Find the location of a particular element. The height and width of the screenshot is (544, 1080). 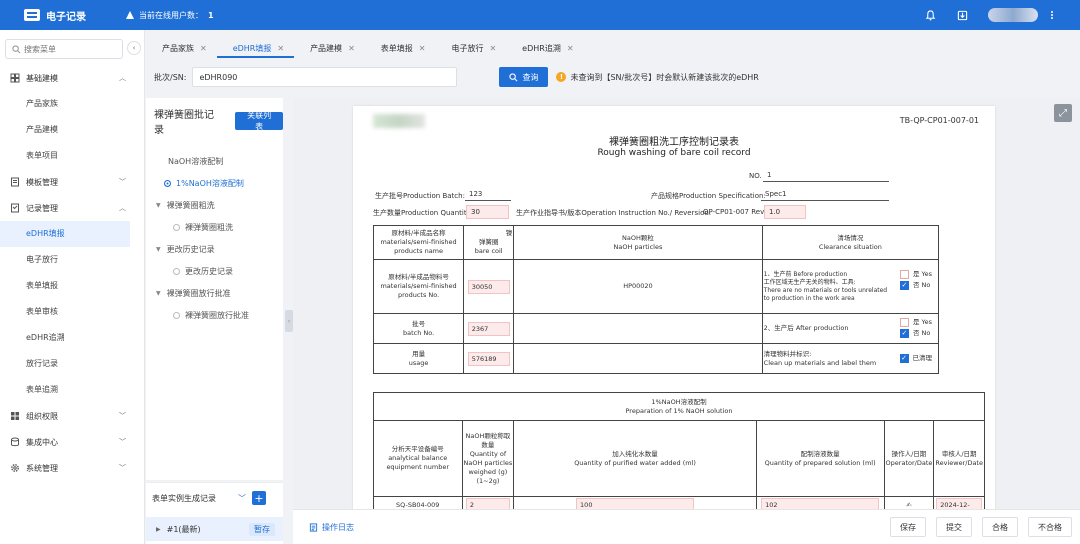

menu-group-integration: 集成中心 ﹀ is located at coordinates (72, 442).